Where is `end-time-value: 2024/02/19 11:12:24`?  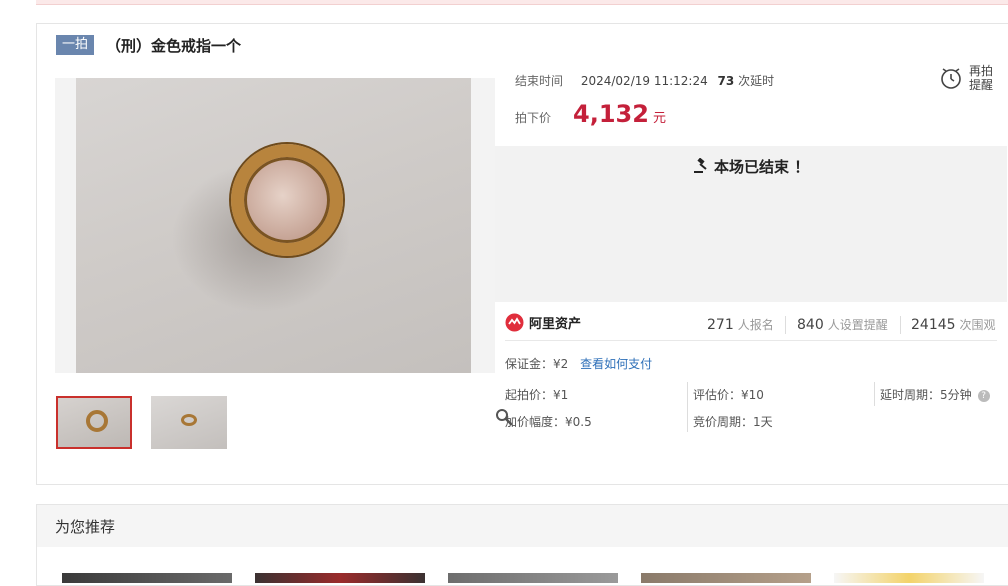 end-time-value: 2024/02/19 11:12:24 is located at coordinates (644, 81).